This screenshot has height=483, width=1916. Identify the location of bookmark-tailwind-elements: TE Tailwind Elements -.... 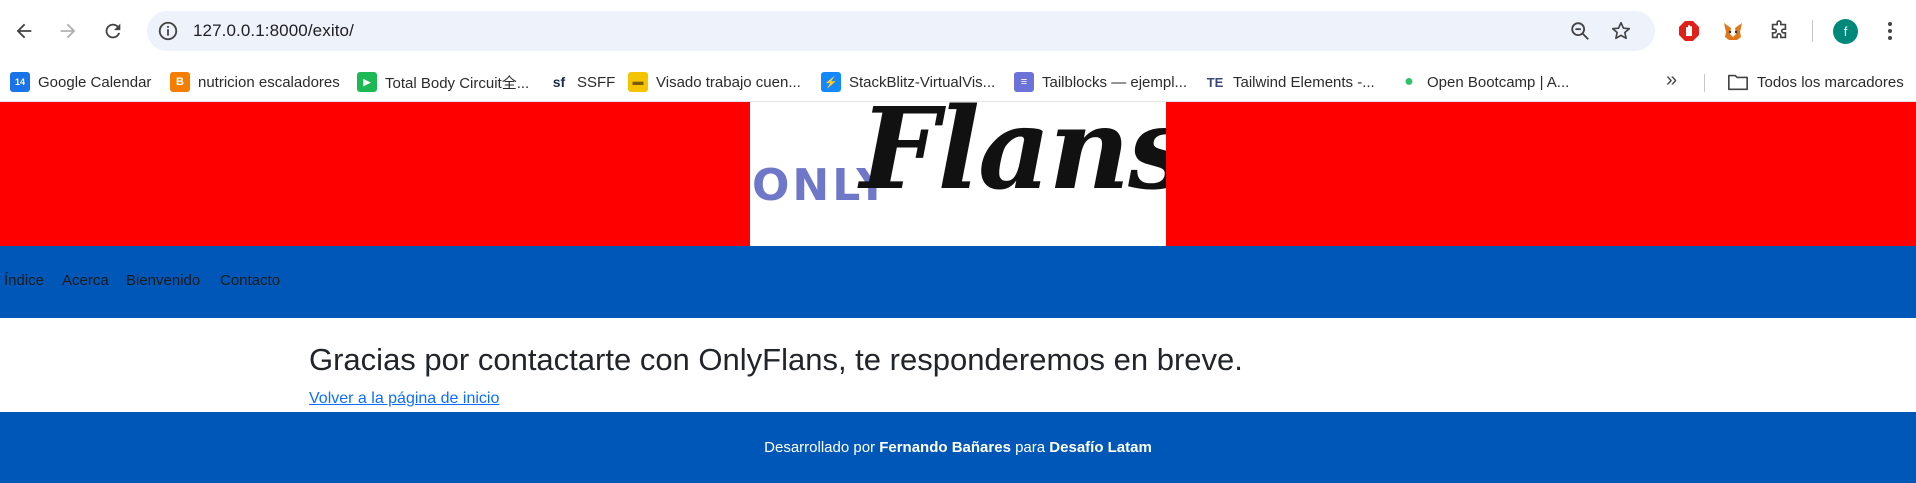
(1290, 82).